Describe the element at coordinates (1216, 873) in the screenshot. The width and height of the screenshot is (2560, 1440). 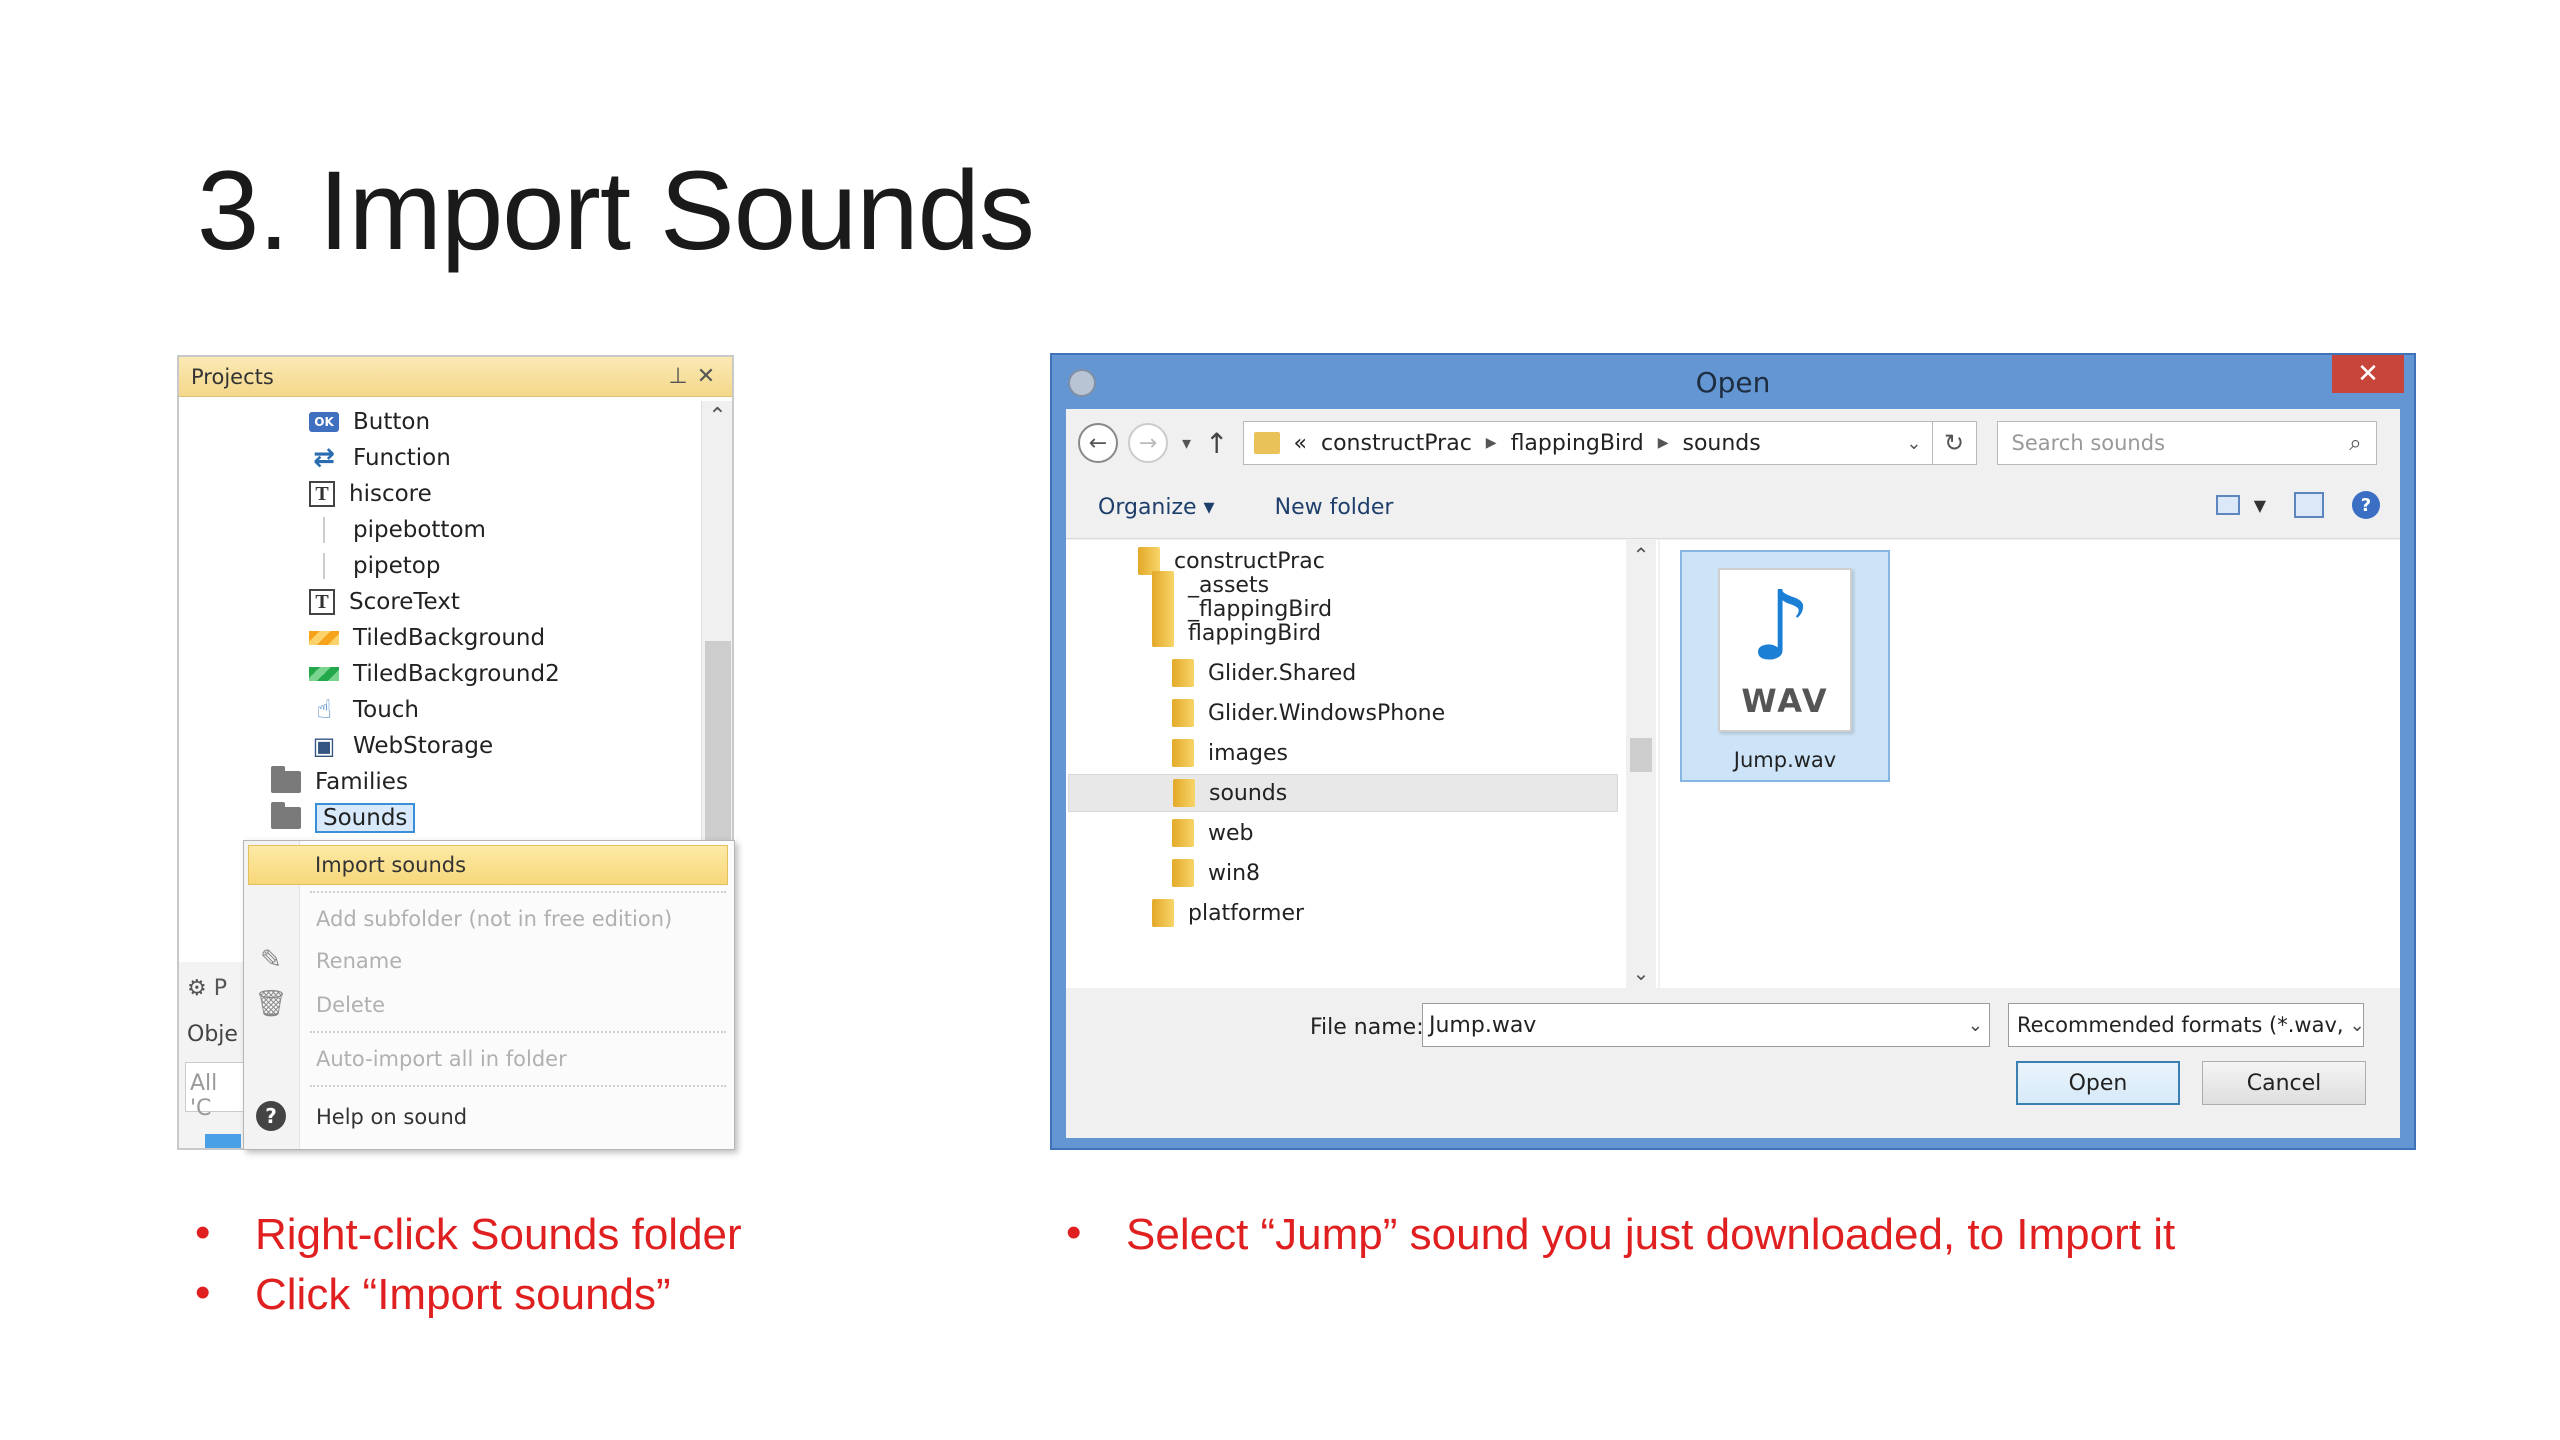
I see `folder-item-win8: win8` at that location.